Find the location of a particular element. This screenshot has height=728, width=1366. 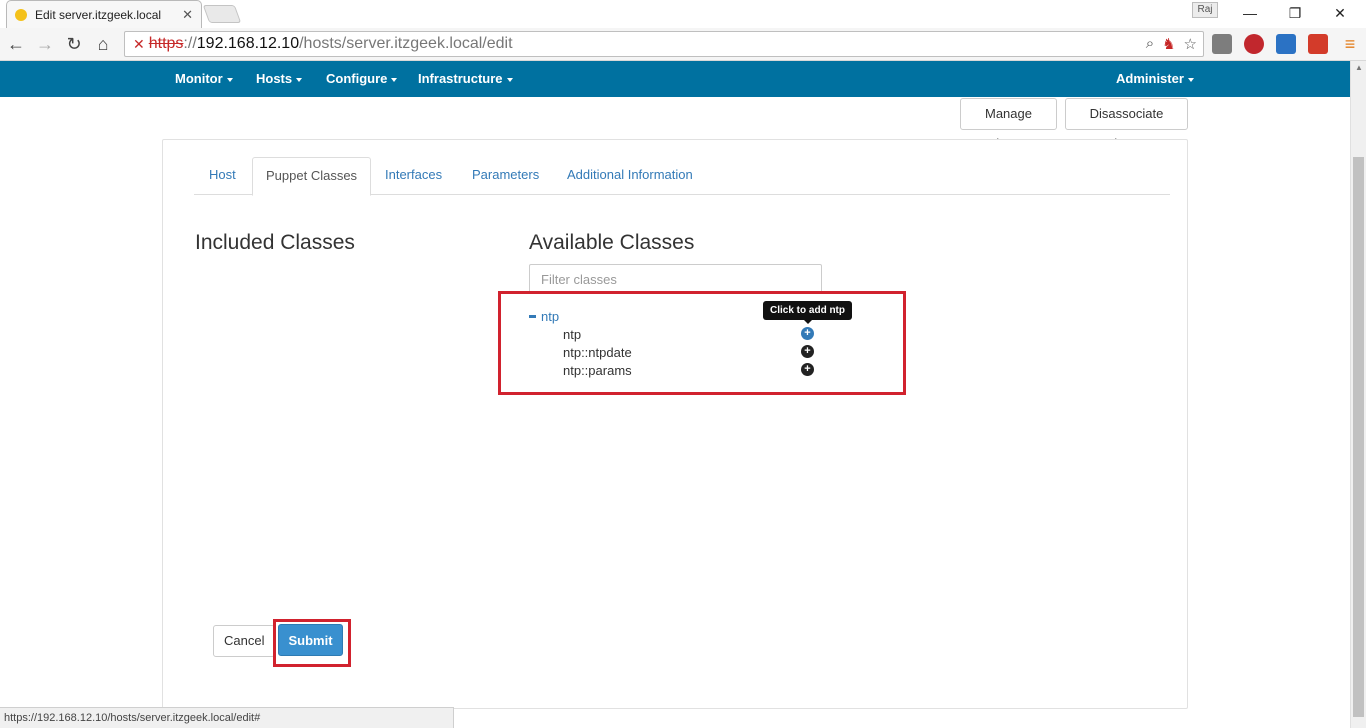

cancel-button: Cancel is located at coordinates (244, 641).